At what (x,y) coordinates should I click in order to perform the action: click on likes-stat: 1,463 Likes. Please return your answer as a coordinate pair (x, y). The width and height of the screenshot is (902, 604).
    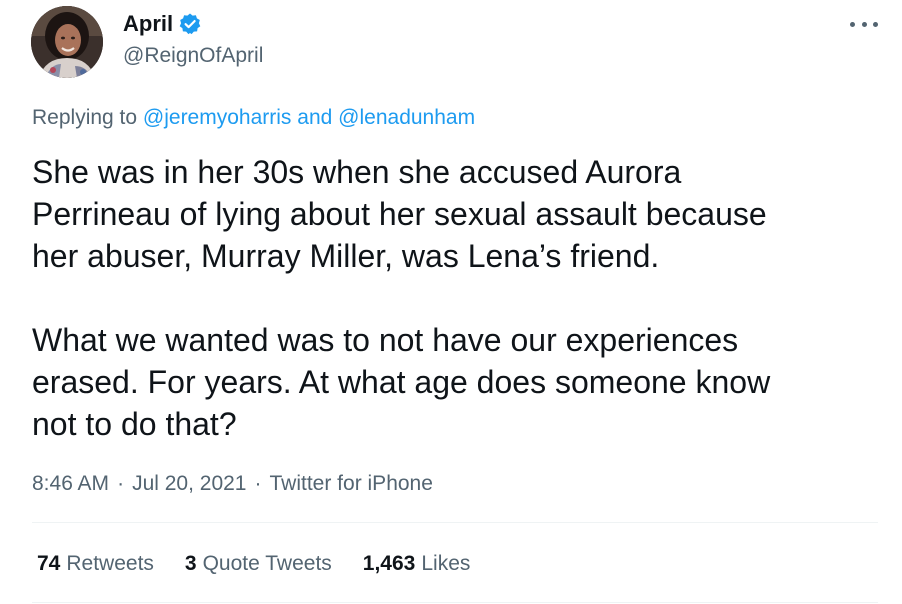
    Looking at the image, I should click on (417, 564).